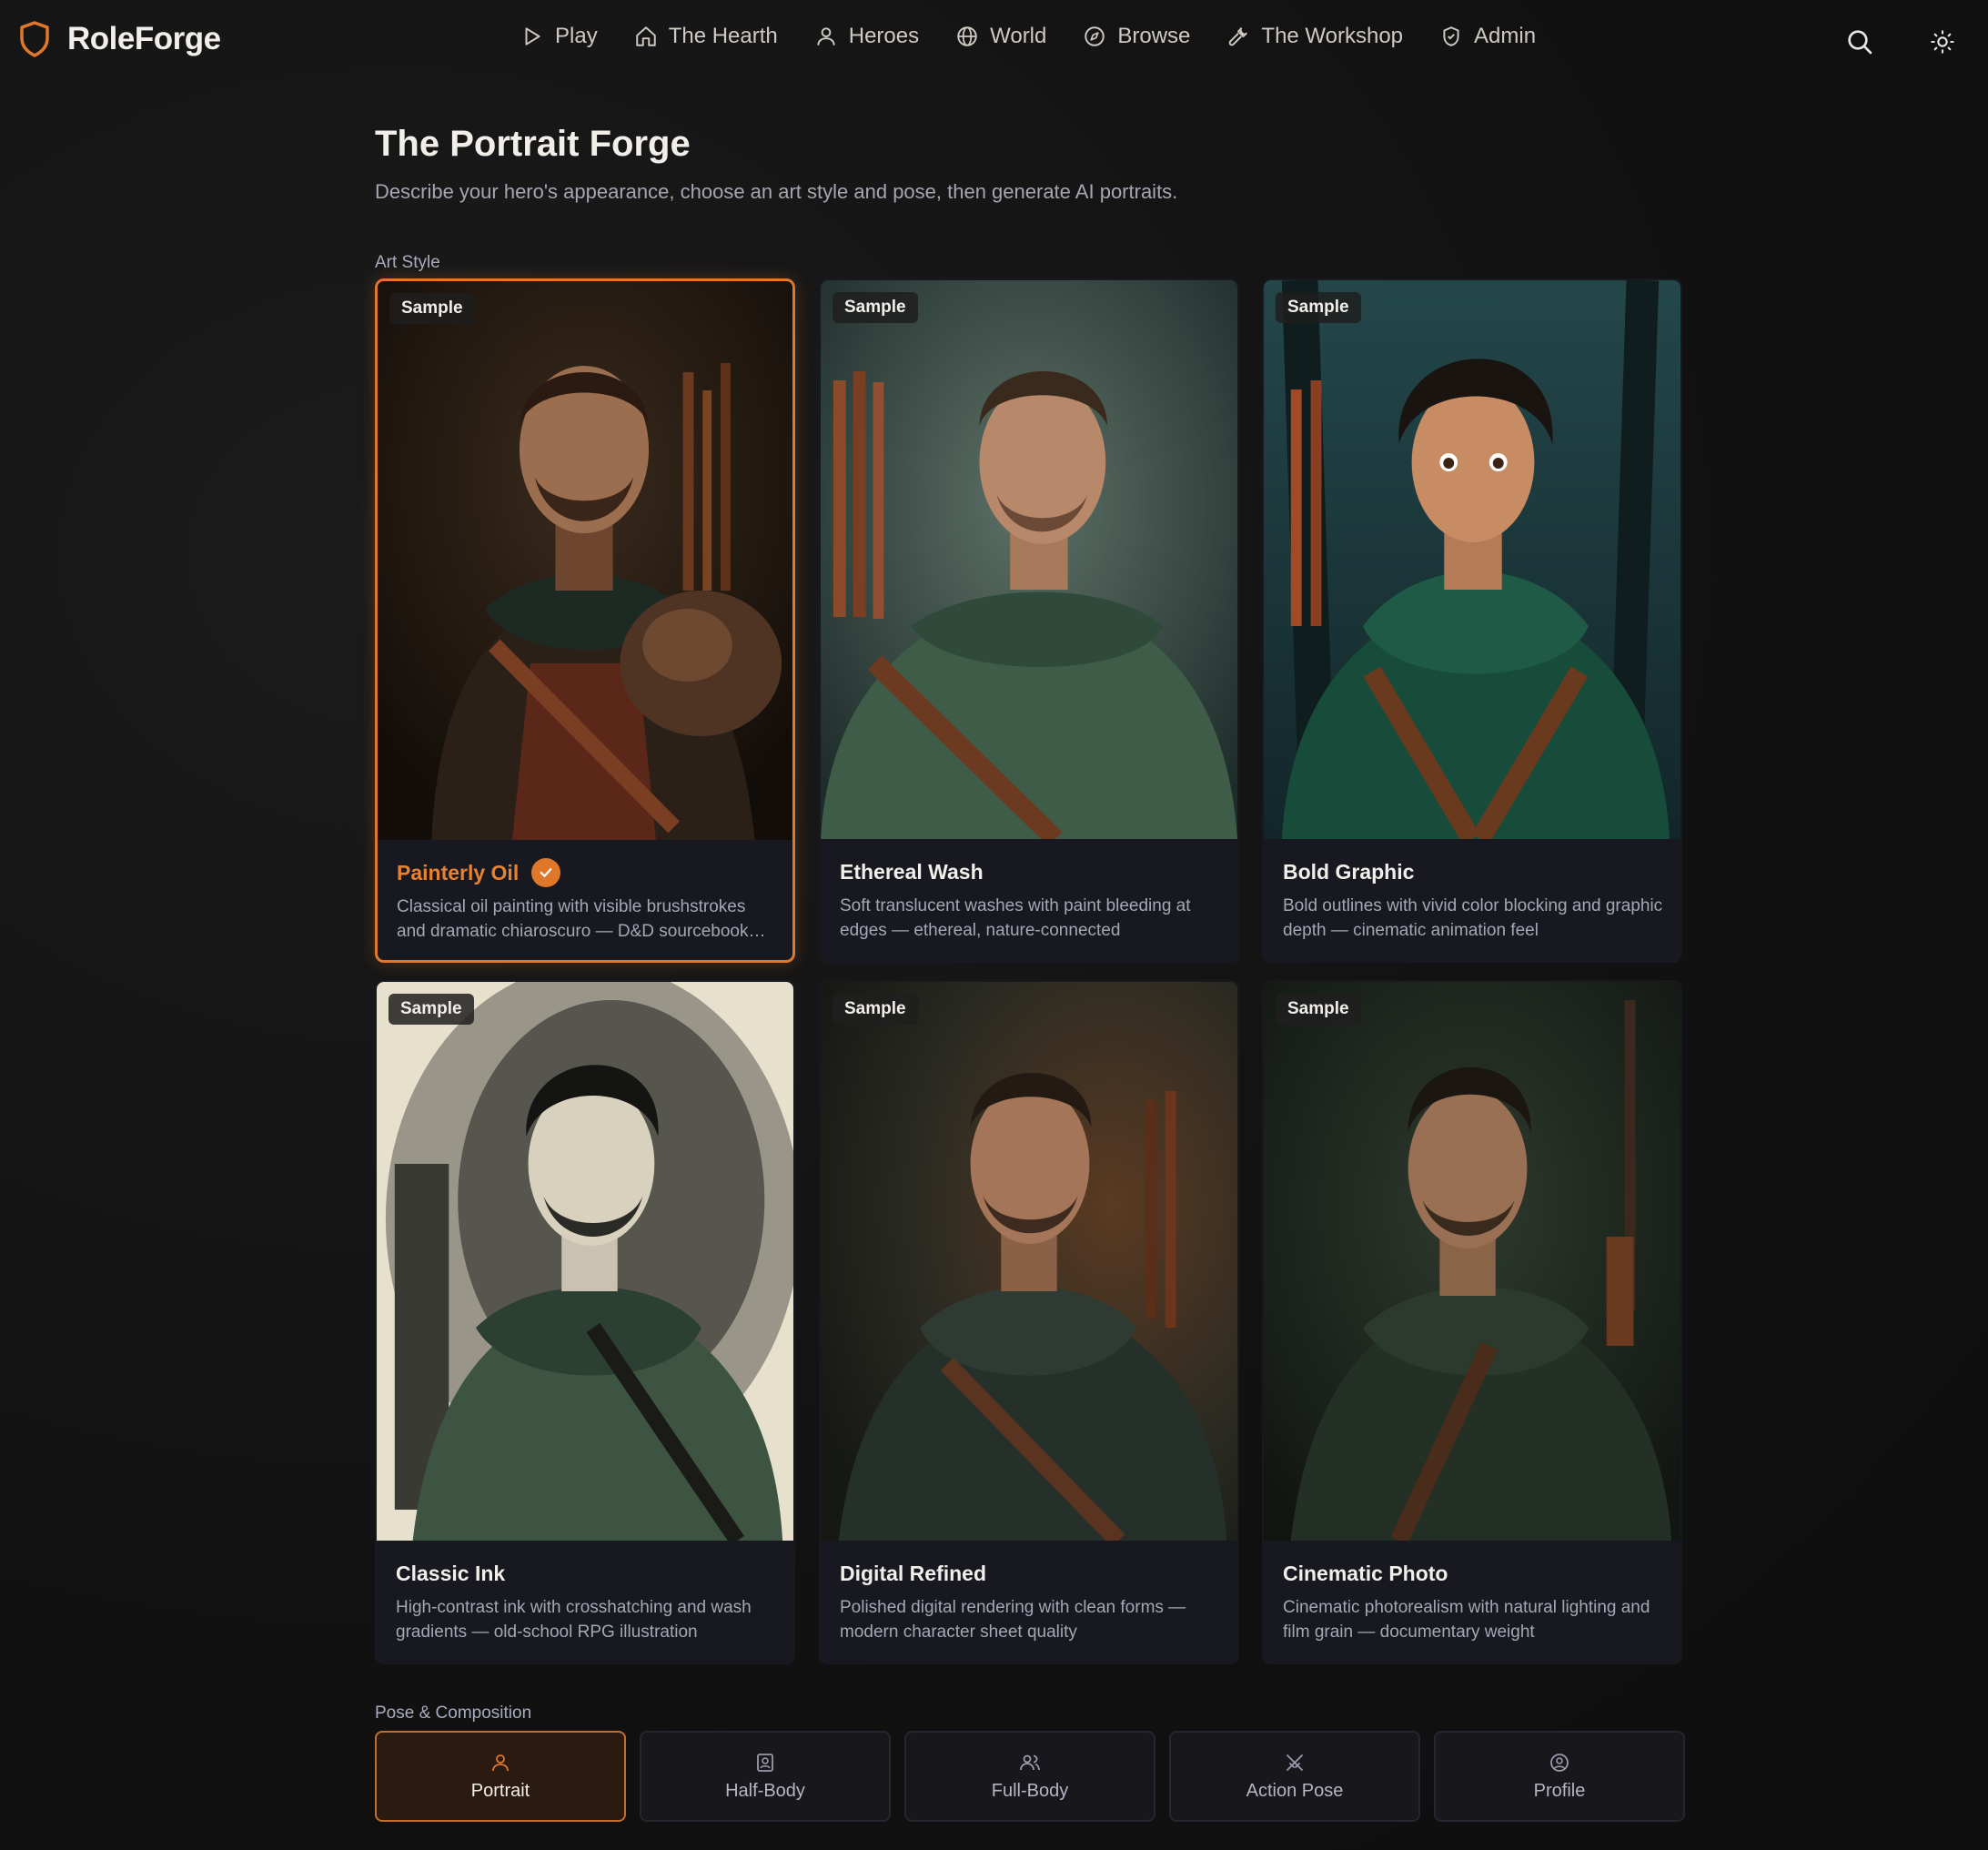 This screenshot has height=1850, width=1988. What do you see at coordinates (576, 36) in the screenshot?
I see `nav-item-label: Play` at bounding box center [576, 36].